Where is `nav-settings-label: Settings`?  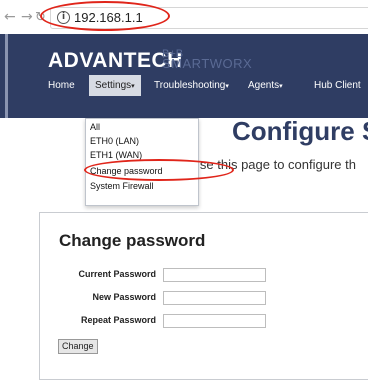 nav-settings-label: Settings is located at coordinates (113, 85).